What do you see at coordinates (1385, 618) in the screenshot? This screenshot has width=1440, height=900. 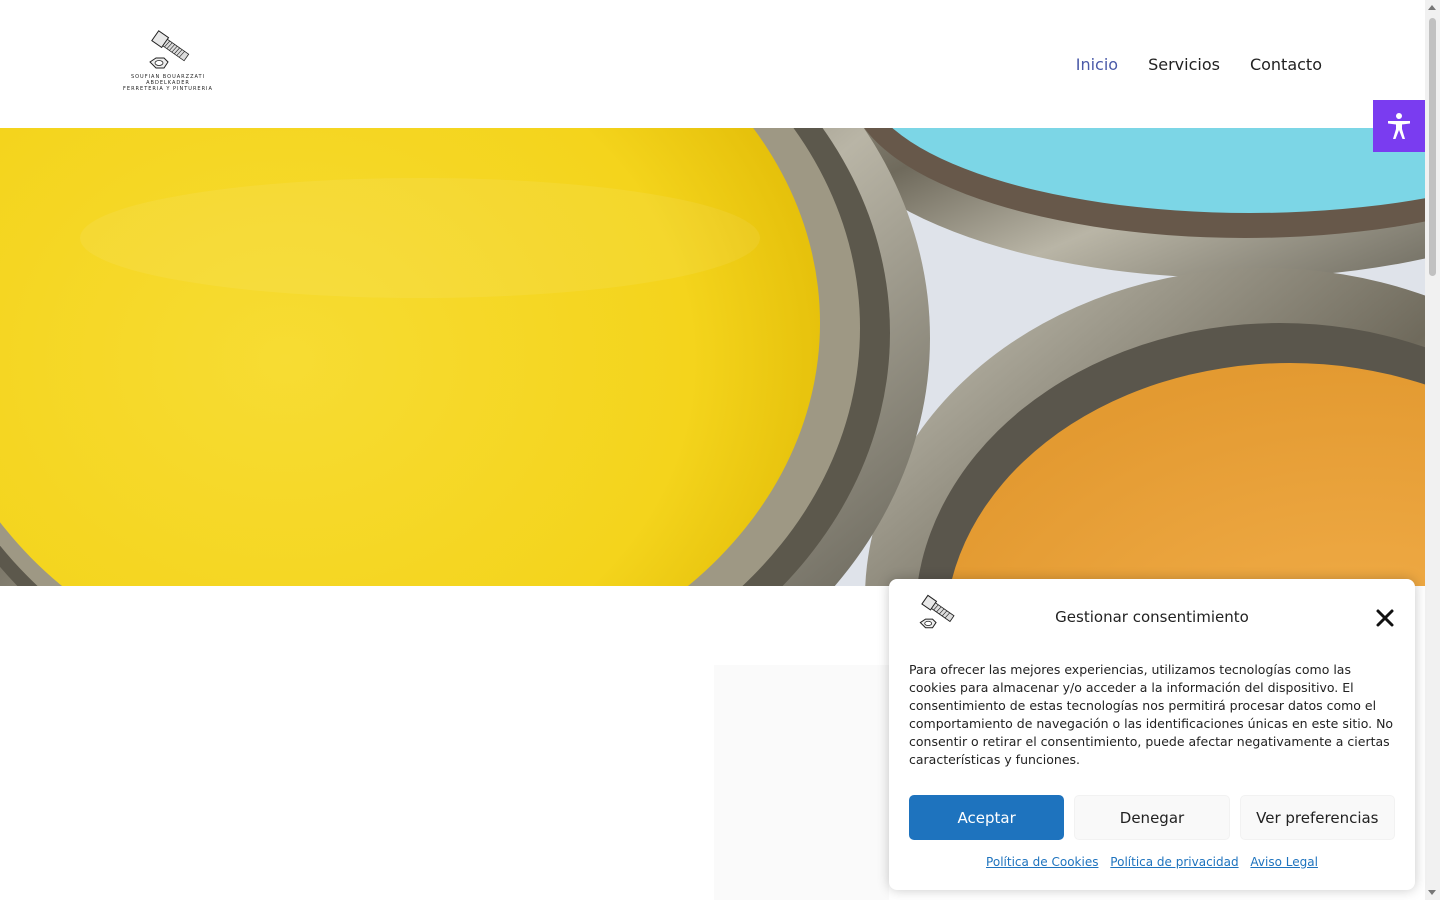 I see `close-icon` at bounding box center [1385, 618].